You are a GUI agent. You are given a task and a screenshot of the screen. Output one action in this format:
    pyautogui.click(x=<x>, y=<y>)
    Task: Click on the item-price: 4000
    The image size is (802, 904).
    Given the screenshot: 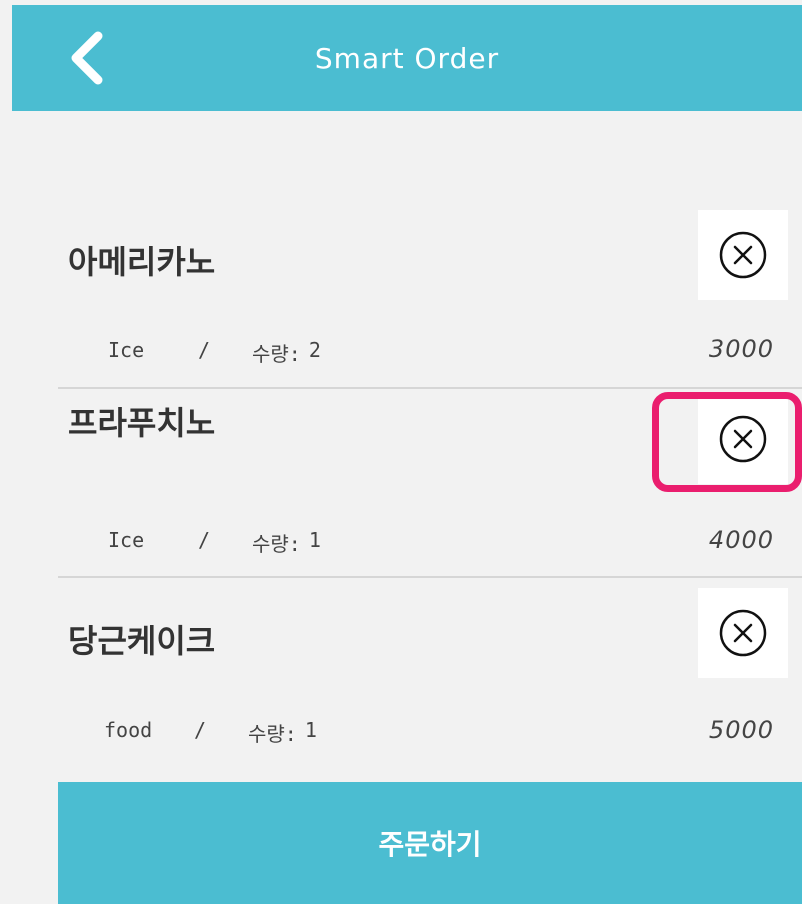 What is the action you would take?
    pyautogui.click(x=741, y=540)
    